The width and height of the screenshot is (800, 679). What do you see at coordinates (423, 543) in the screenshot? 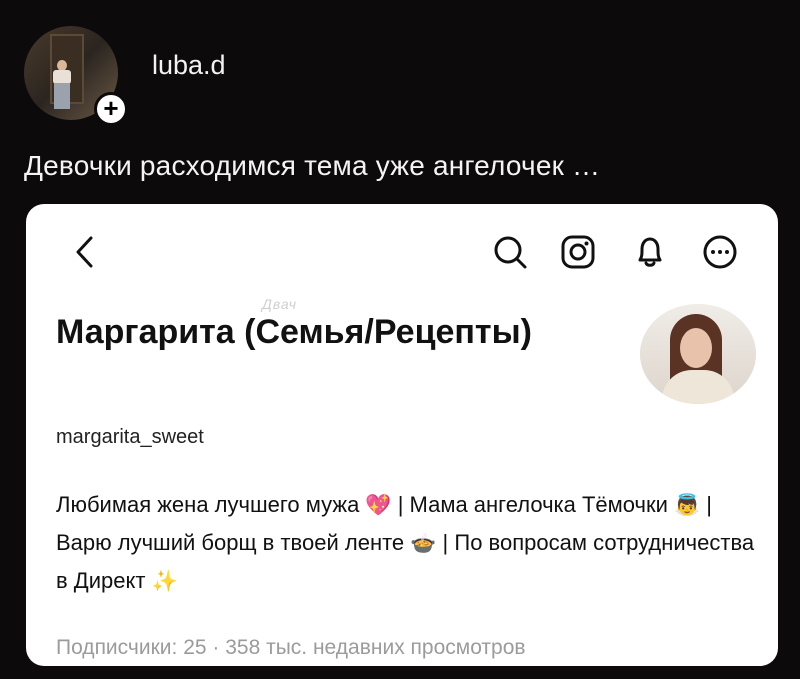
I see `soup-emoji-icon: 🍲` at bounding box center [423, 543].